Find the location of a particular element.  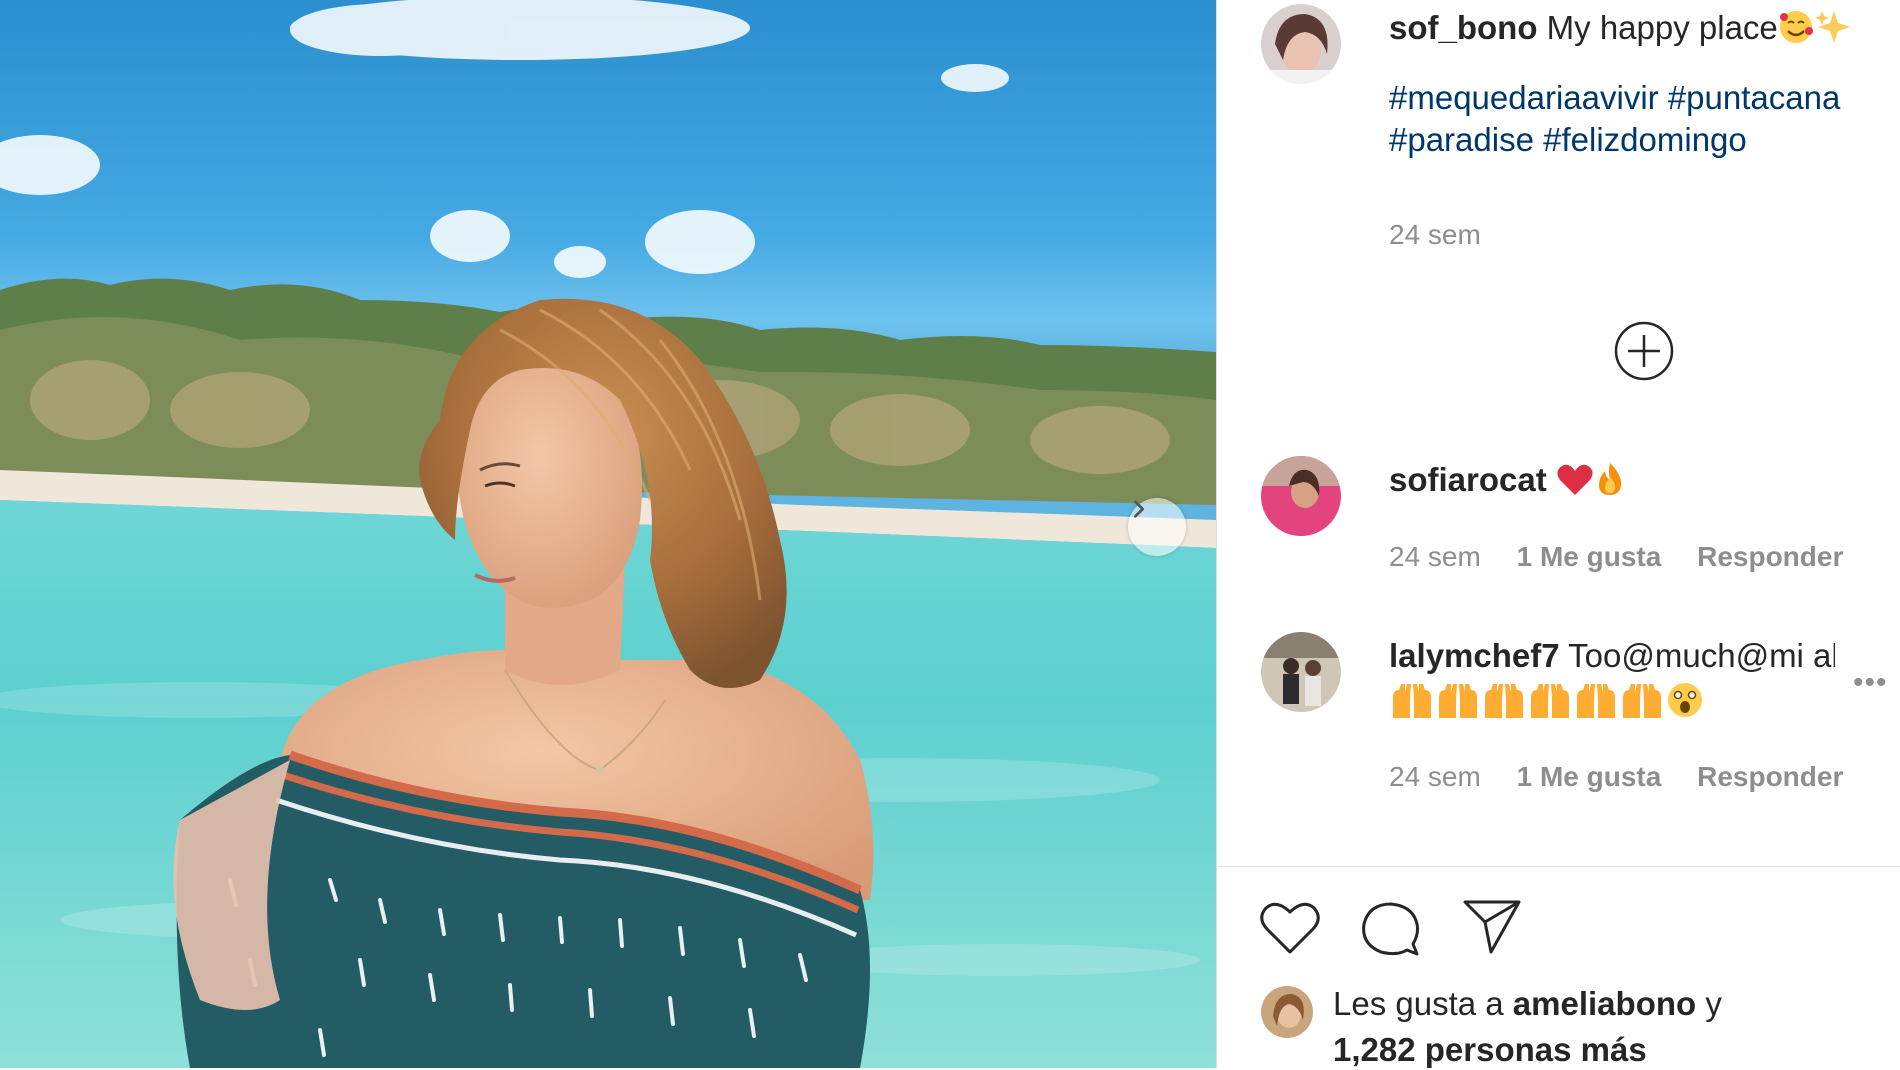

likes-prefix: Les gusta a is located at coordinates (1418, 1003).